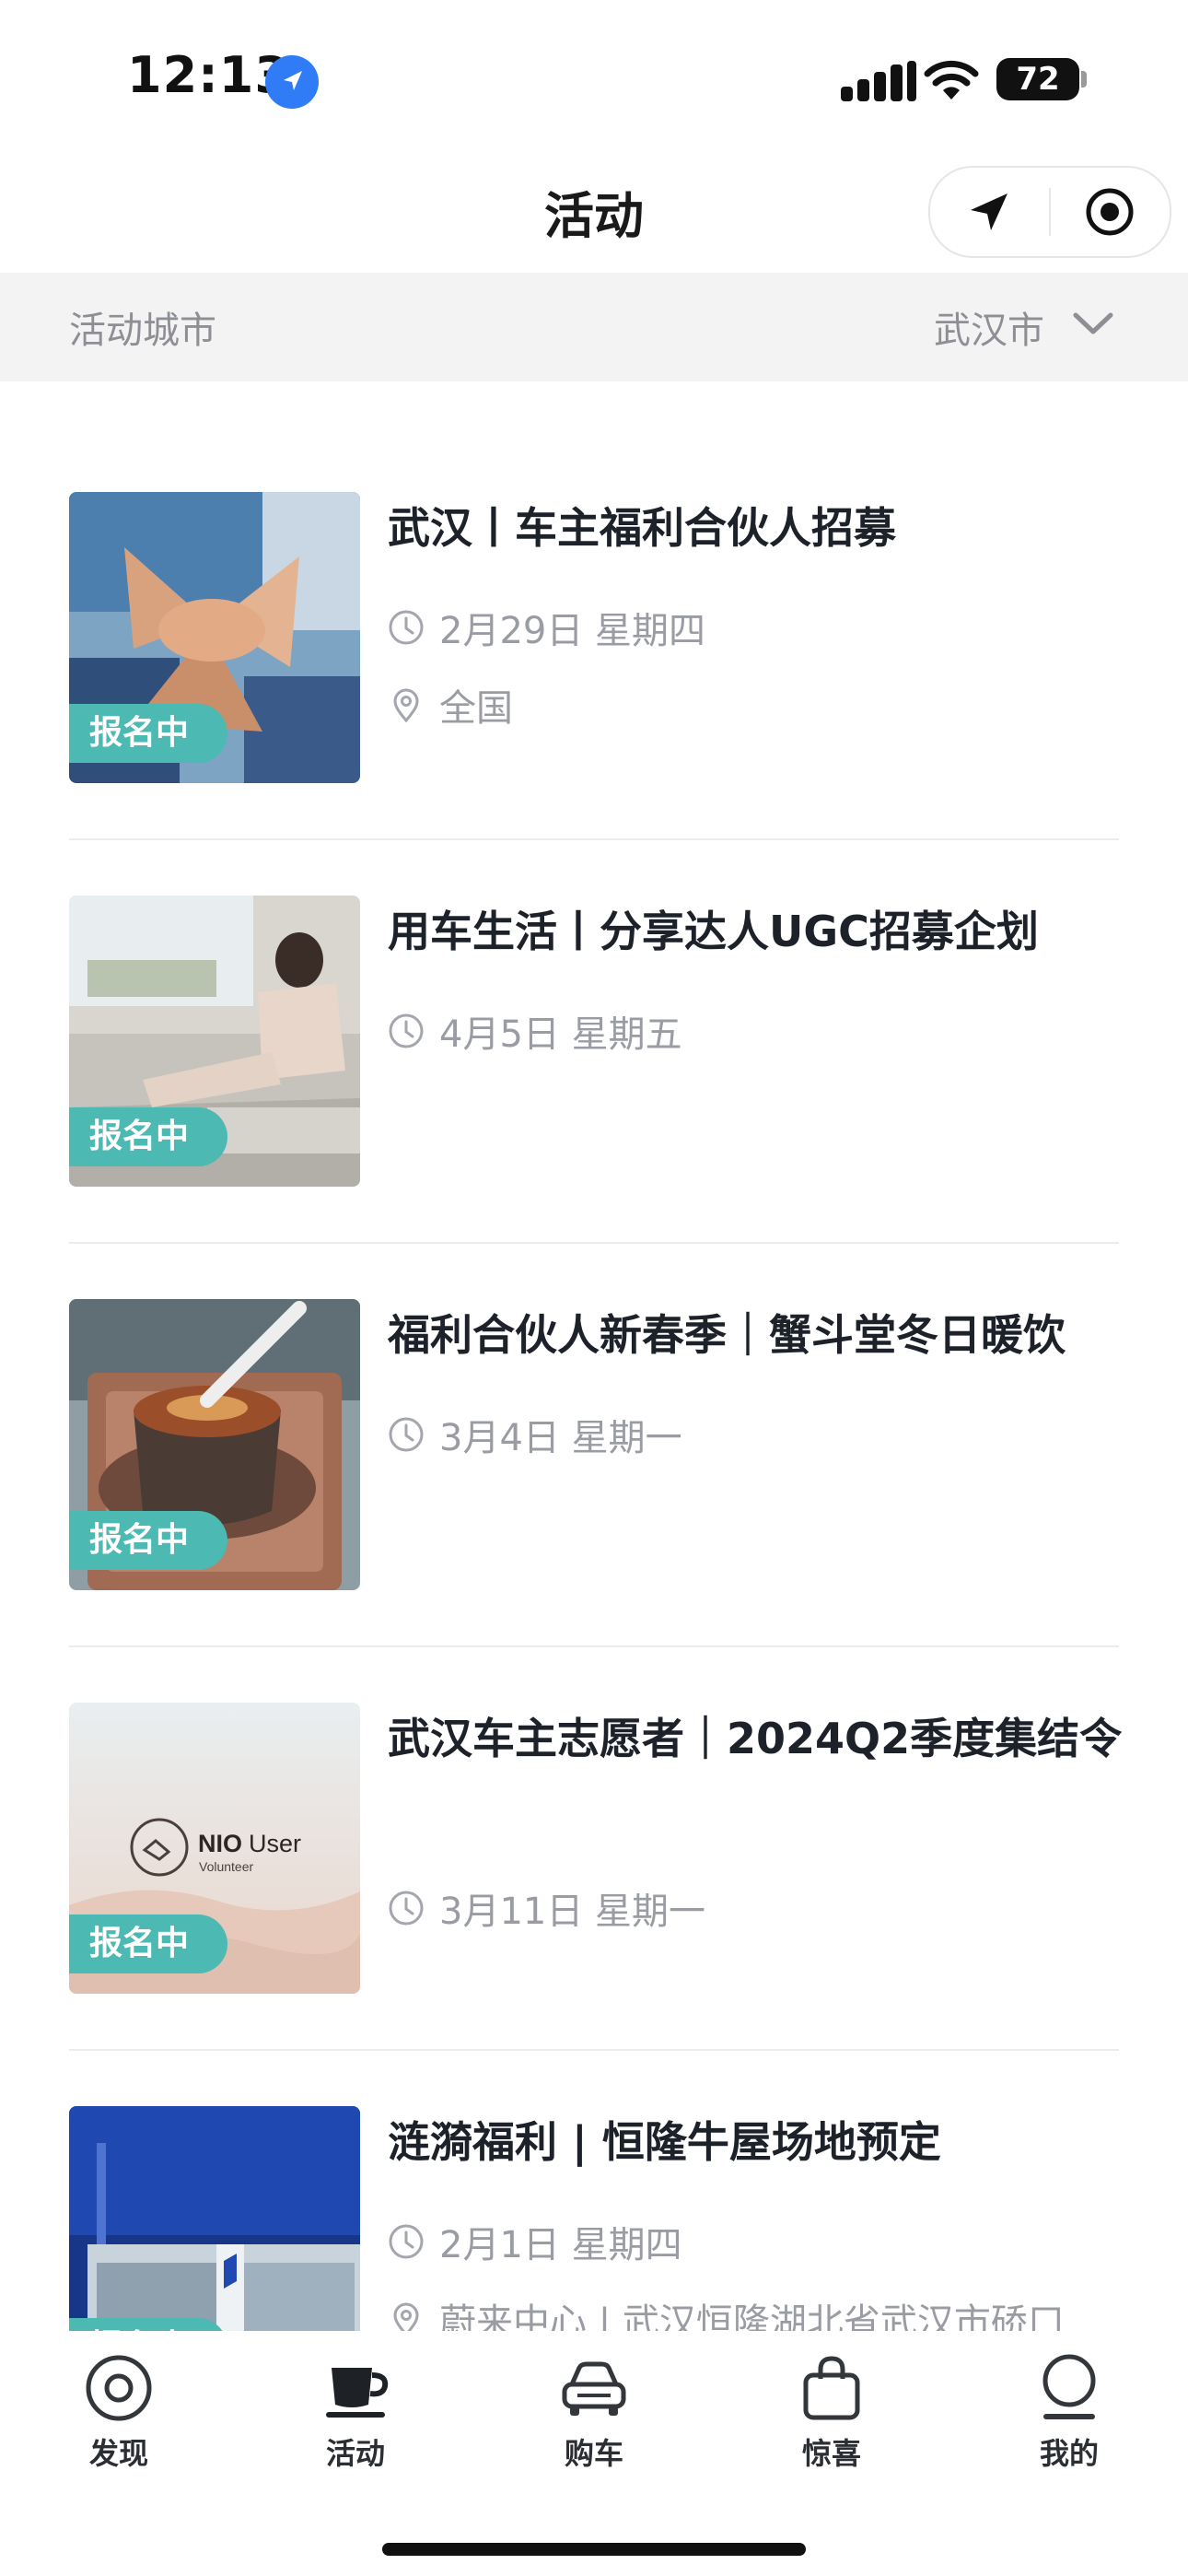  What do you see at coordinates (755, 1738) in the screenshot?
I see `event-title: 武汉车主志愿者｜2024Q2季度集结令` at bounding box center [755, 1738].